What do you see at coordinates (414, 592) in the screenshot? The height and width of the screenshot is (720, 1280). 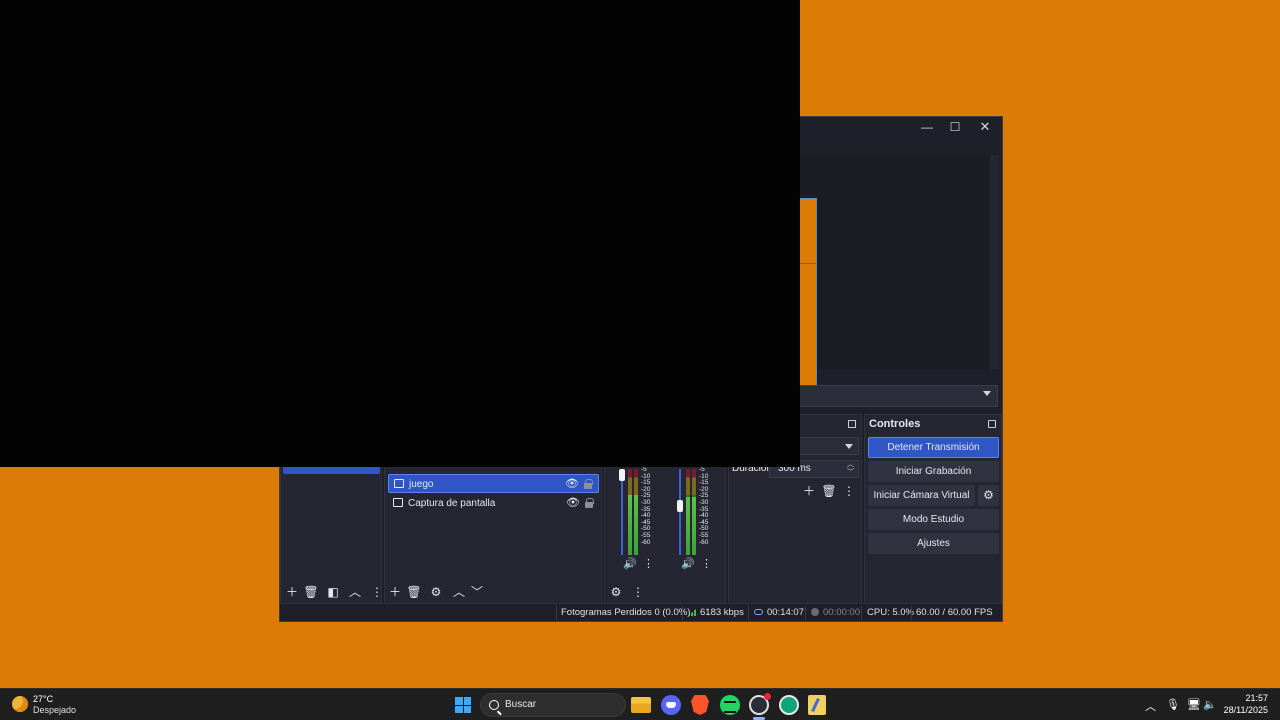 I see `remove-source-button: 🗑` at bounding box center [414, 592].